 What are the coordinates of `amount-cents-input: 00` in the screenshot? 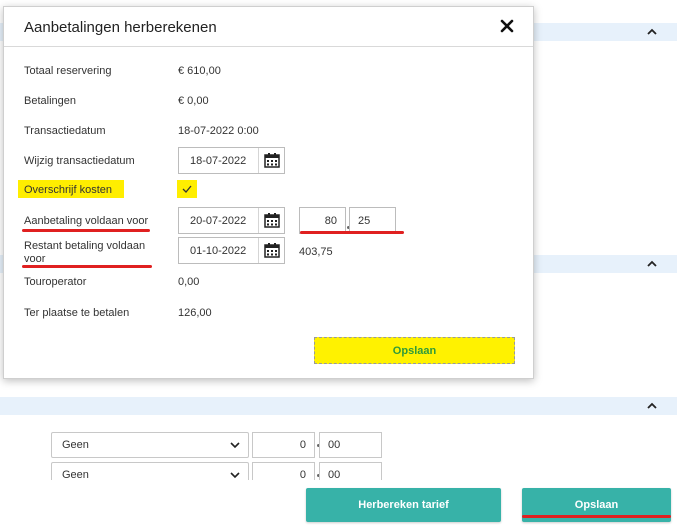 It's located at (350, 445).